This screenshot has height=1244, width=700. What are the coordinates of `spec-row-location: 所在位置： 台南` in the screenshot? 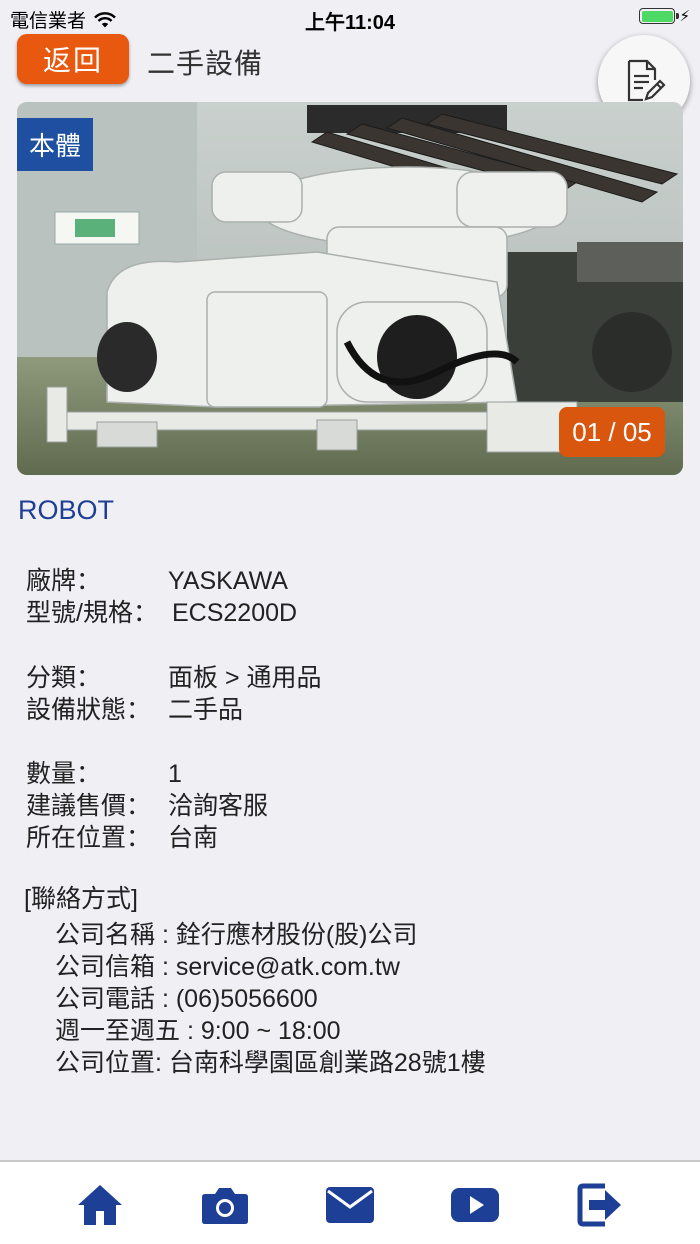 It's located at (122, 836).